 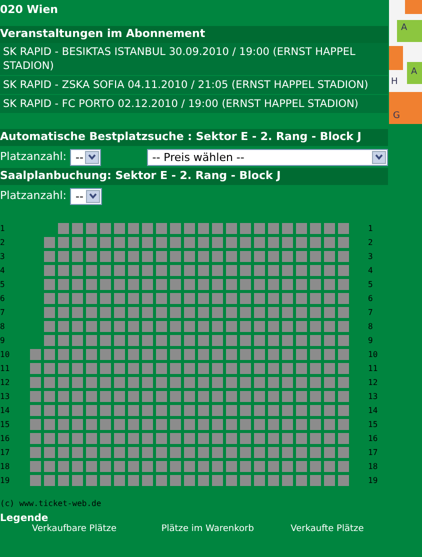 I want to click on event-link: SK RAPID - BESIKTAS ISTANBUL 30.09.2010 / 19:00 (ERNST HAPPEL STADION), so click(x=194, y=59).